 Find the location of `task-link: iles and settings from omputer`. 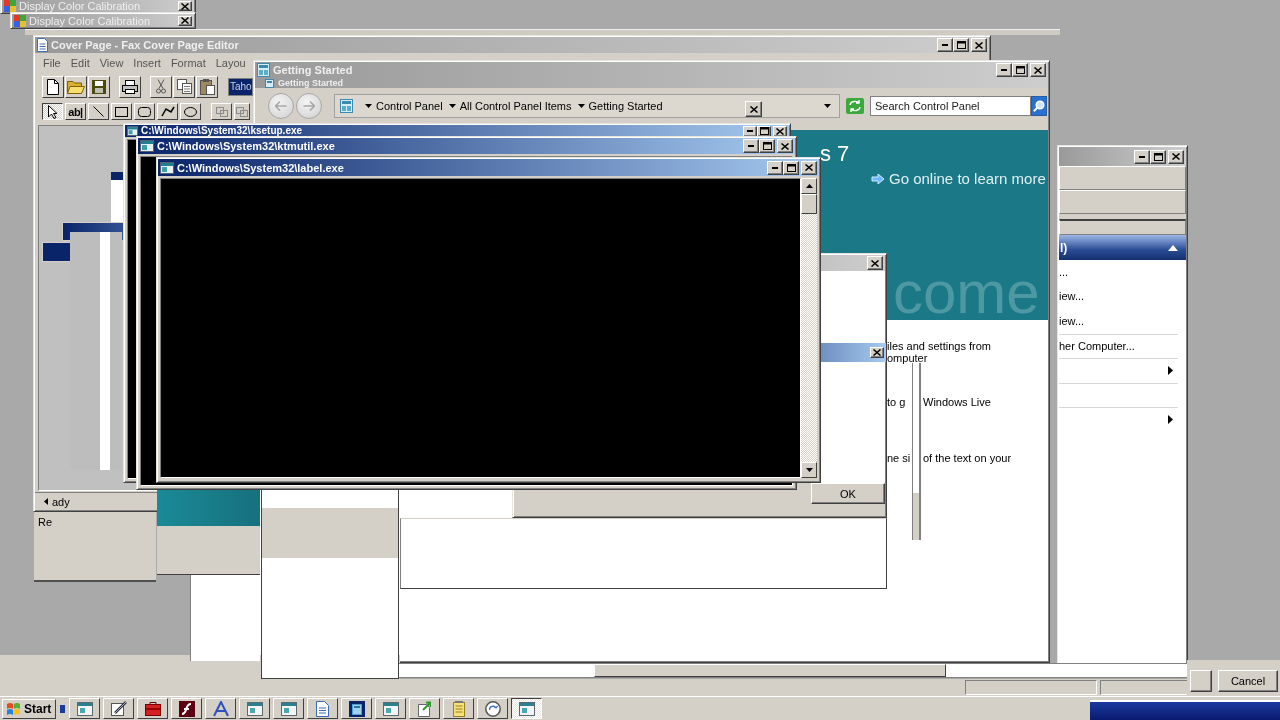

task-link: iles and settings from omputer is located at coordinates (939, 352).